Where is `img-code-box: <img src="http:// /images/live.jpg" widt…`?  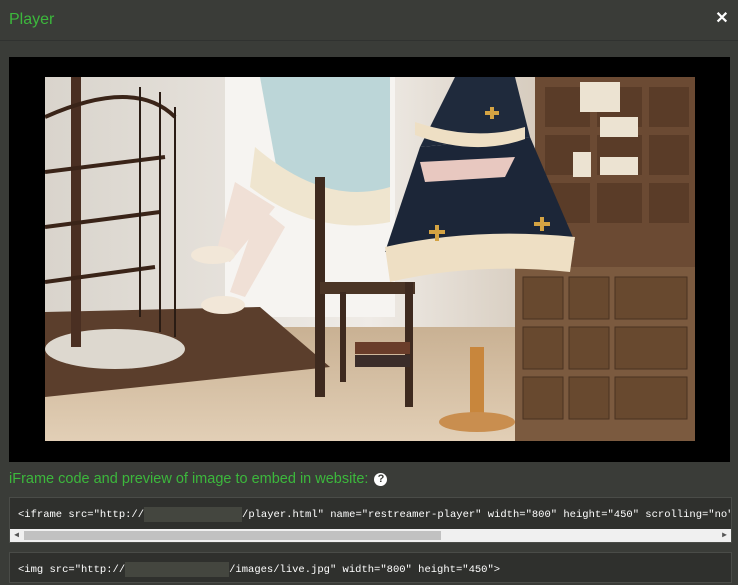 img-code-box: <img src="http:// /images/live.jpg" widt… is located at coordinates (370, 567).